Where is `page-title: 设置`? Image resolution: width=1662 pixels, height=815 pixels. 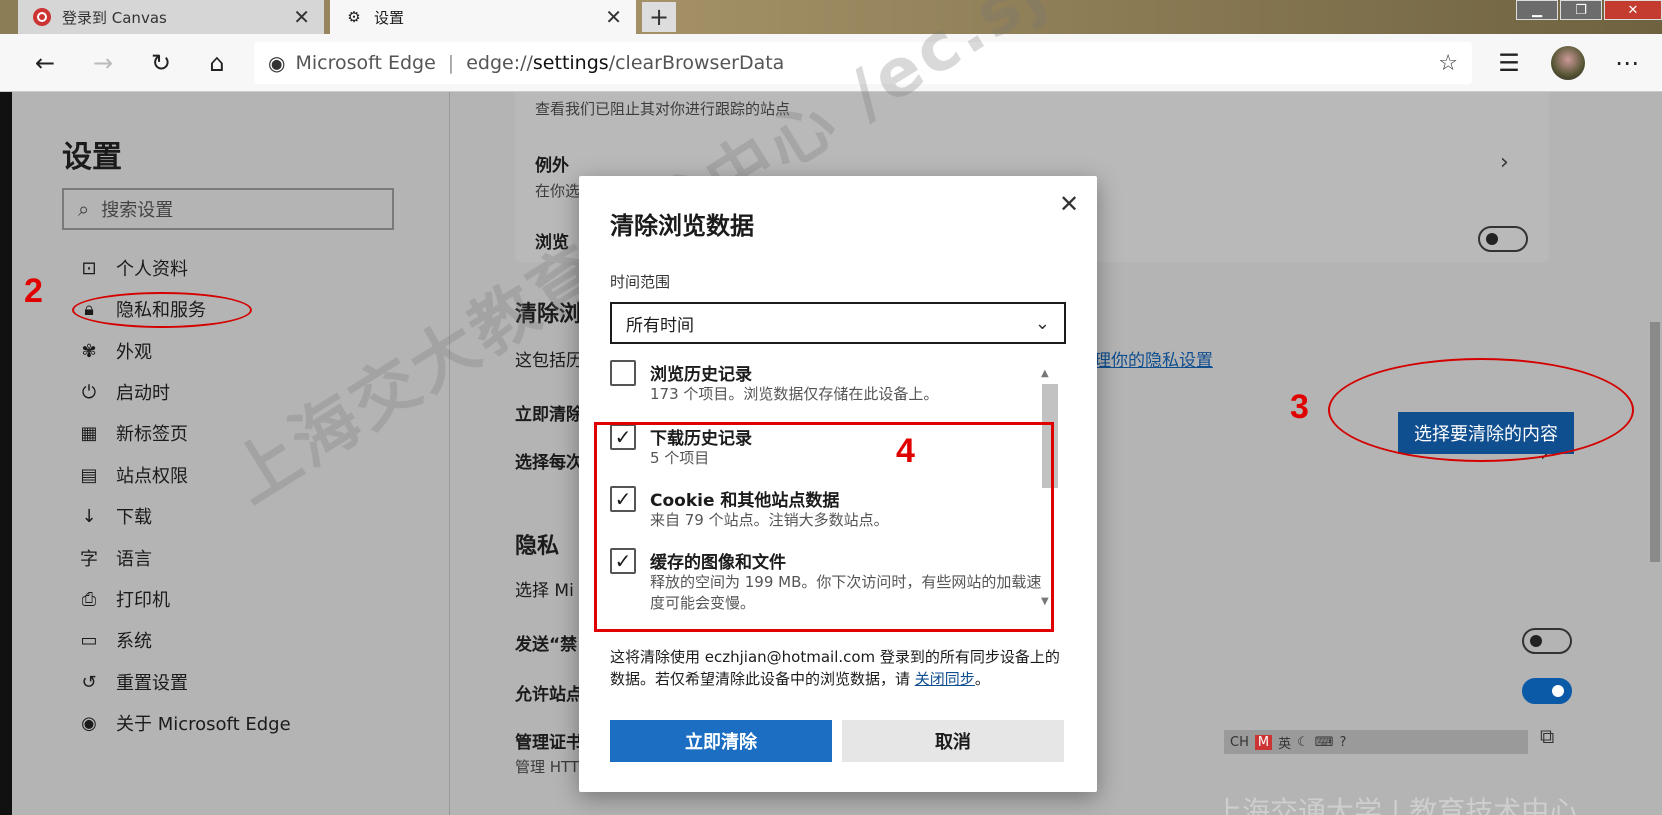
page-title: 设置 is located at coordinates (92, 157).